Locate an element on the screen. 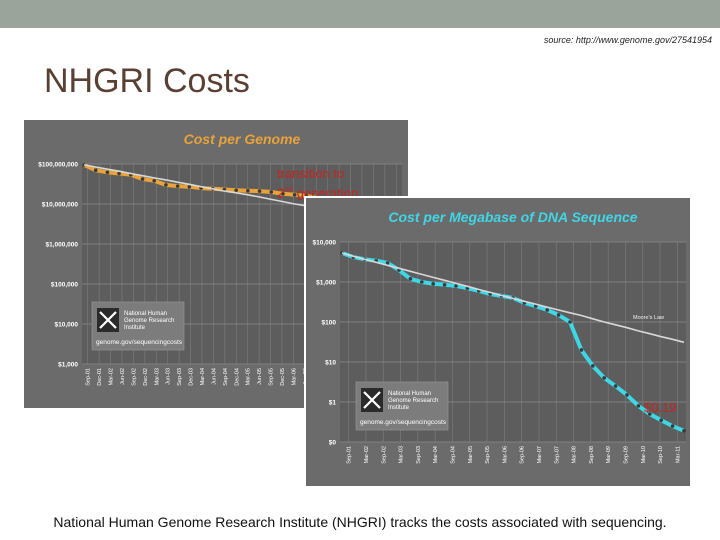  top-bar is located at coordinates (360, 14).